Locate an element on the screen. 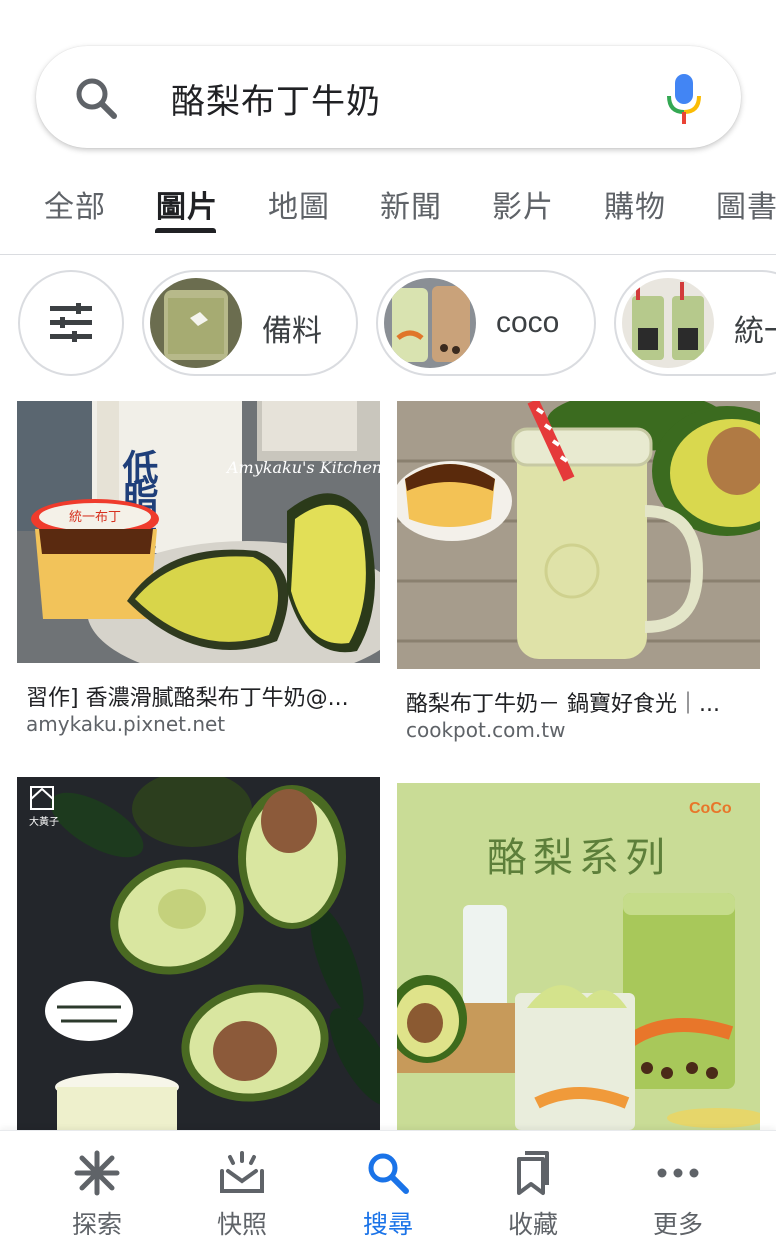  tab-images: 圖片 is located at coordinates (187, 204).